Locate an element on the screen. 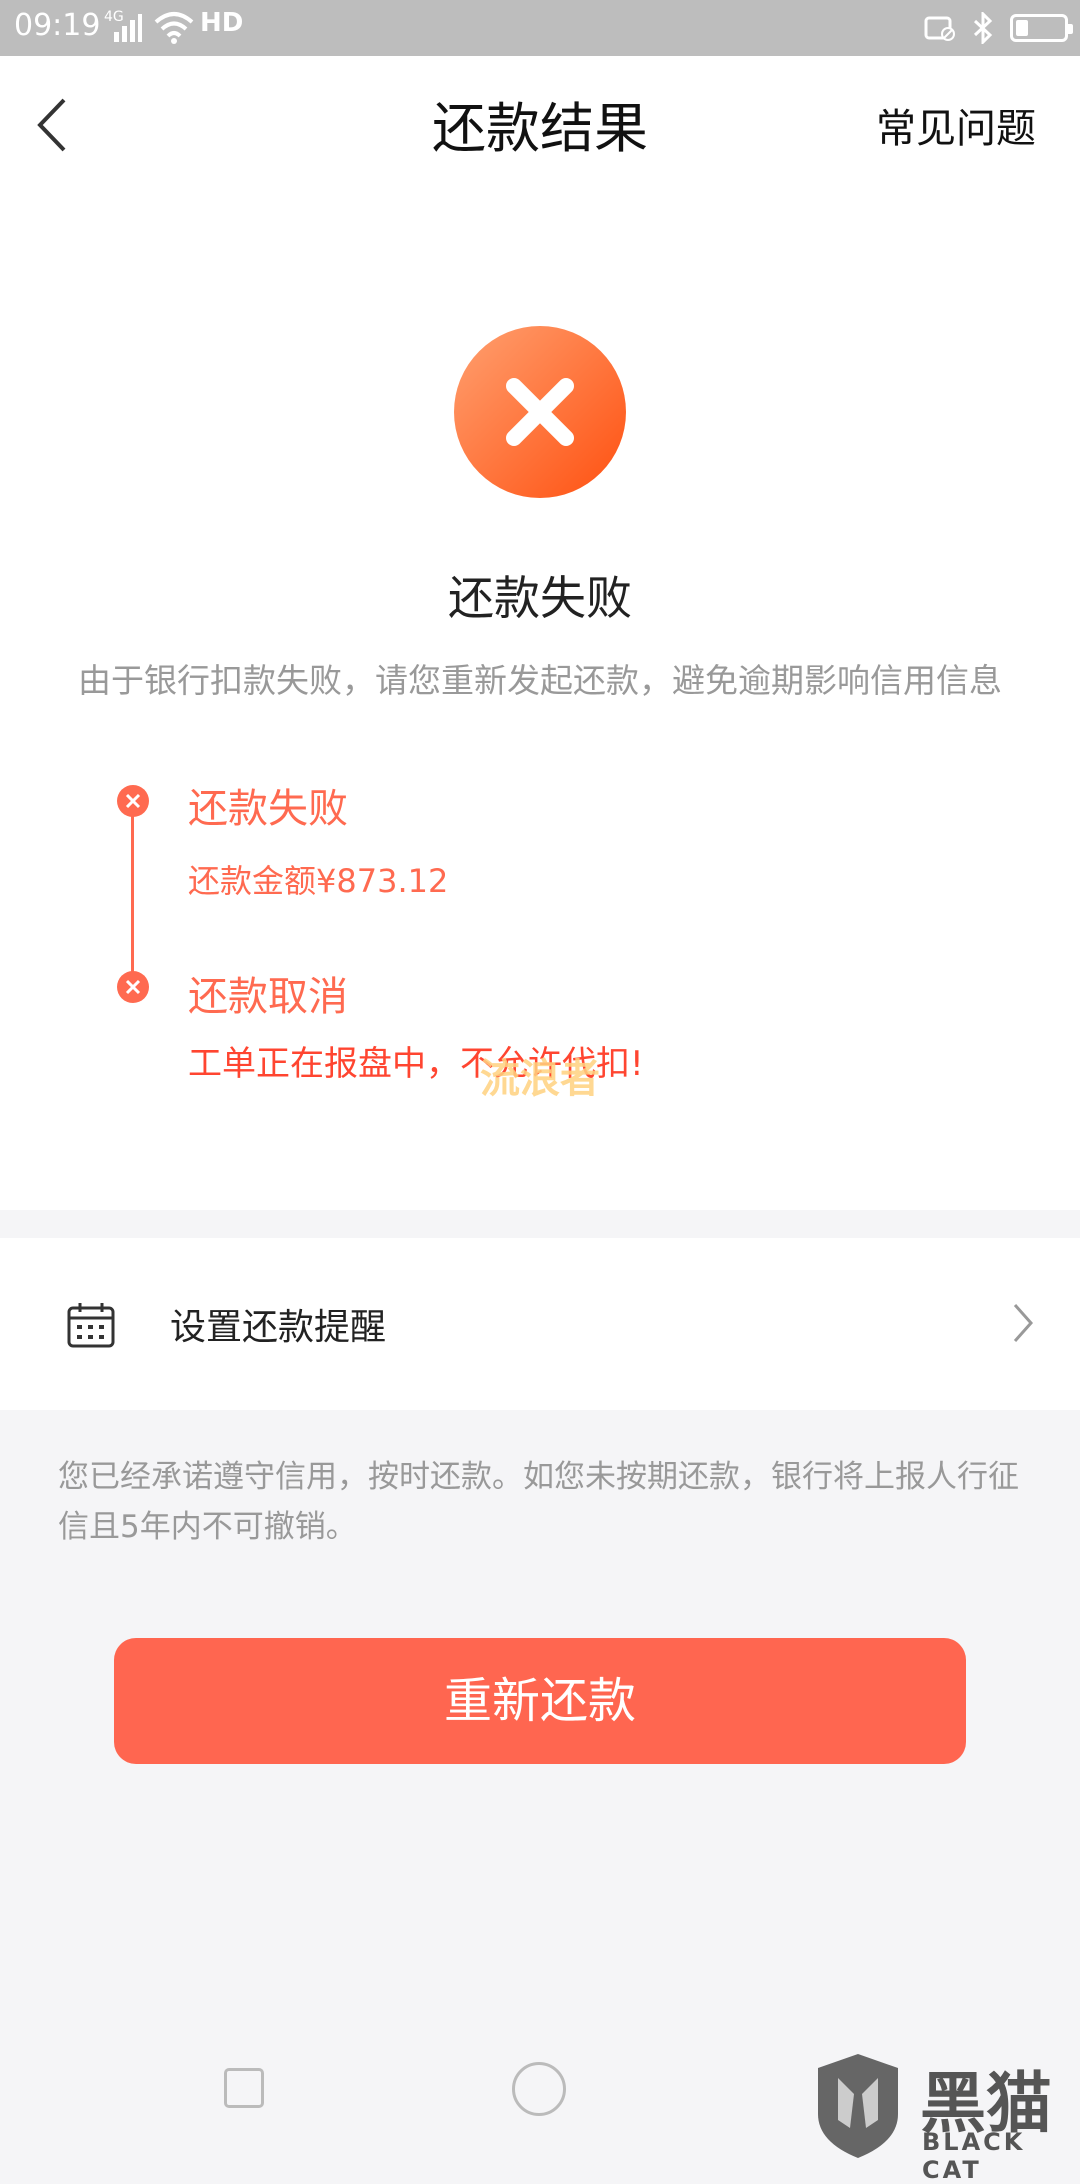 The image size is (1080, 2184). bluetooth-icon is located at coordinates (983, 28).